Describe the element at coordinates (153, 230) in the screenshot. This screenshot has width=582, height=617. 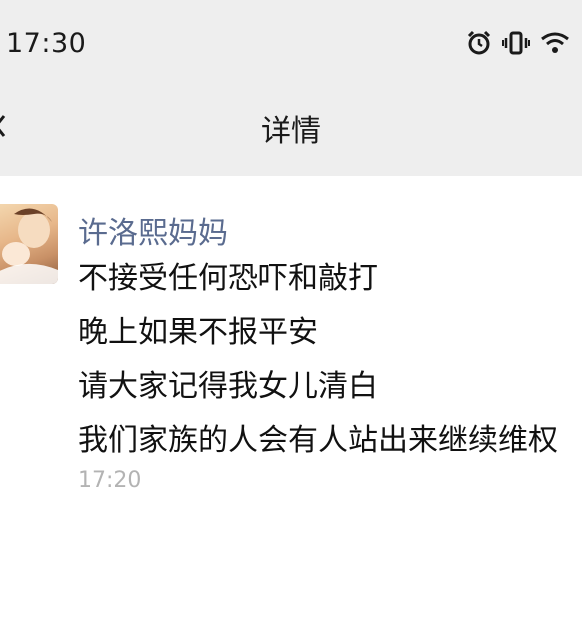
I see `sender-name: 许洛熙妈妈` at that location.